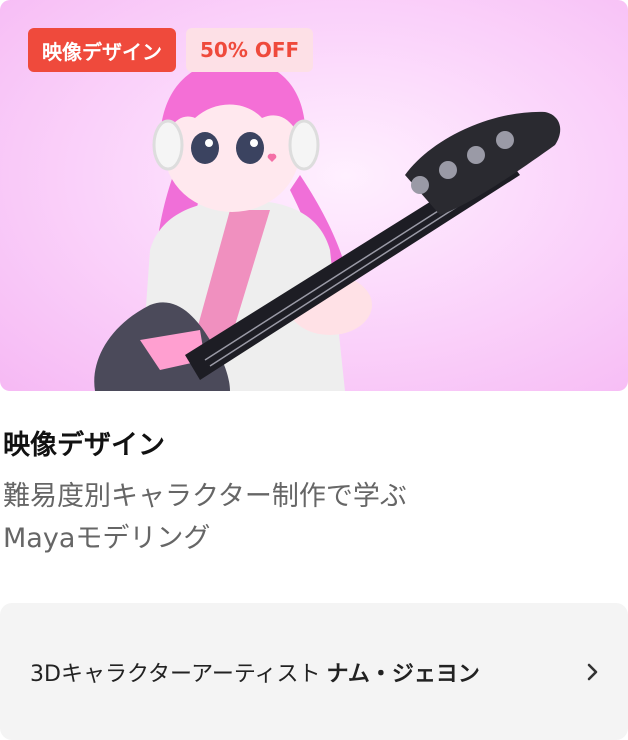 The image size is (628, 740). What do you see at coordinates (592, 672) in the screenshot?
I see `chevron-right-icon` at bounding box center [592, 672].